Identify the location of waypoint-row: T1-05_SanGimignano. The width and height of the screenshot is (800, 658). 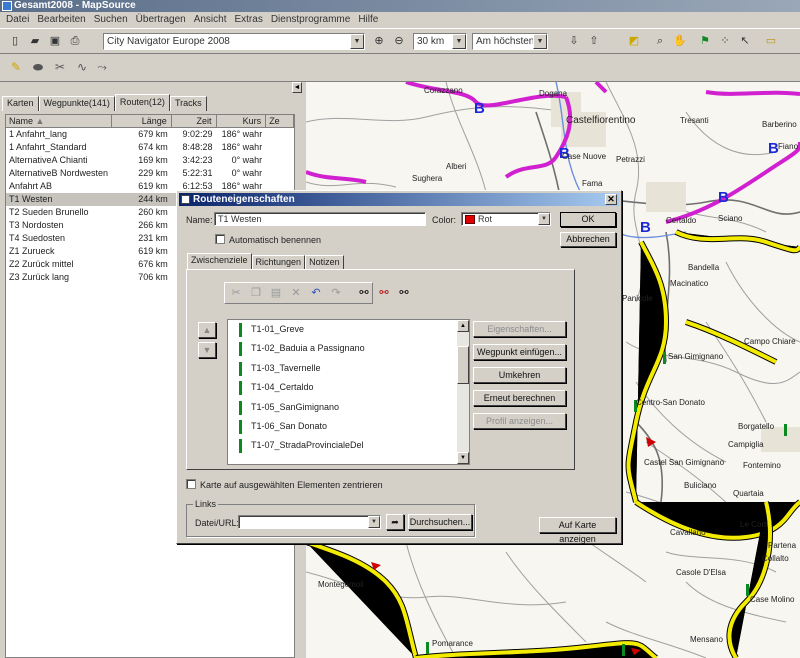
(348, 407).